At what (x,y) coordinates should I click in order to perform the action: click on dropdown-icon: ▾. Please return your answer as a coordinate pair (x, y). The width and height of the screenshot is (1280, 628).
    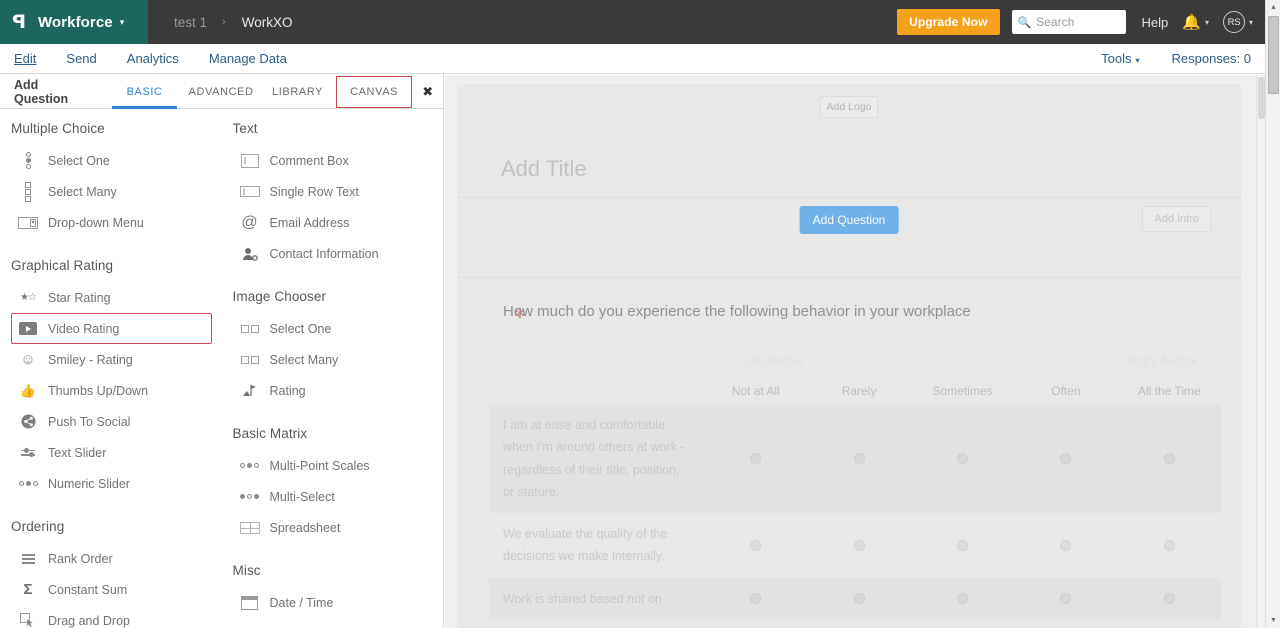
    Looking at the image, I should click on (28, 223).